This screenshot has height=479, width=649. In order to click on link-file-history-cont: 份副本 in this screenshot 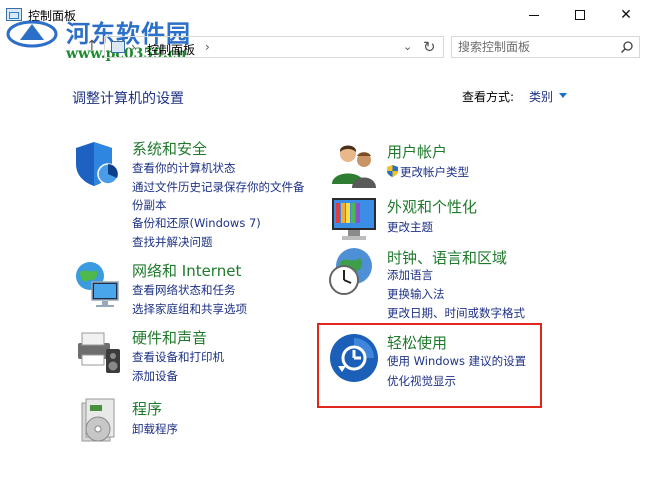, I will do `click(149, 205)`.